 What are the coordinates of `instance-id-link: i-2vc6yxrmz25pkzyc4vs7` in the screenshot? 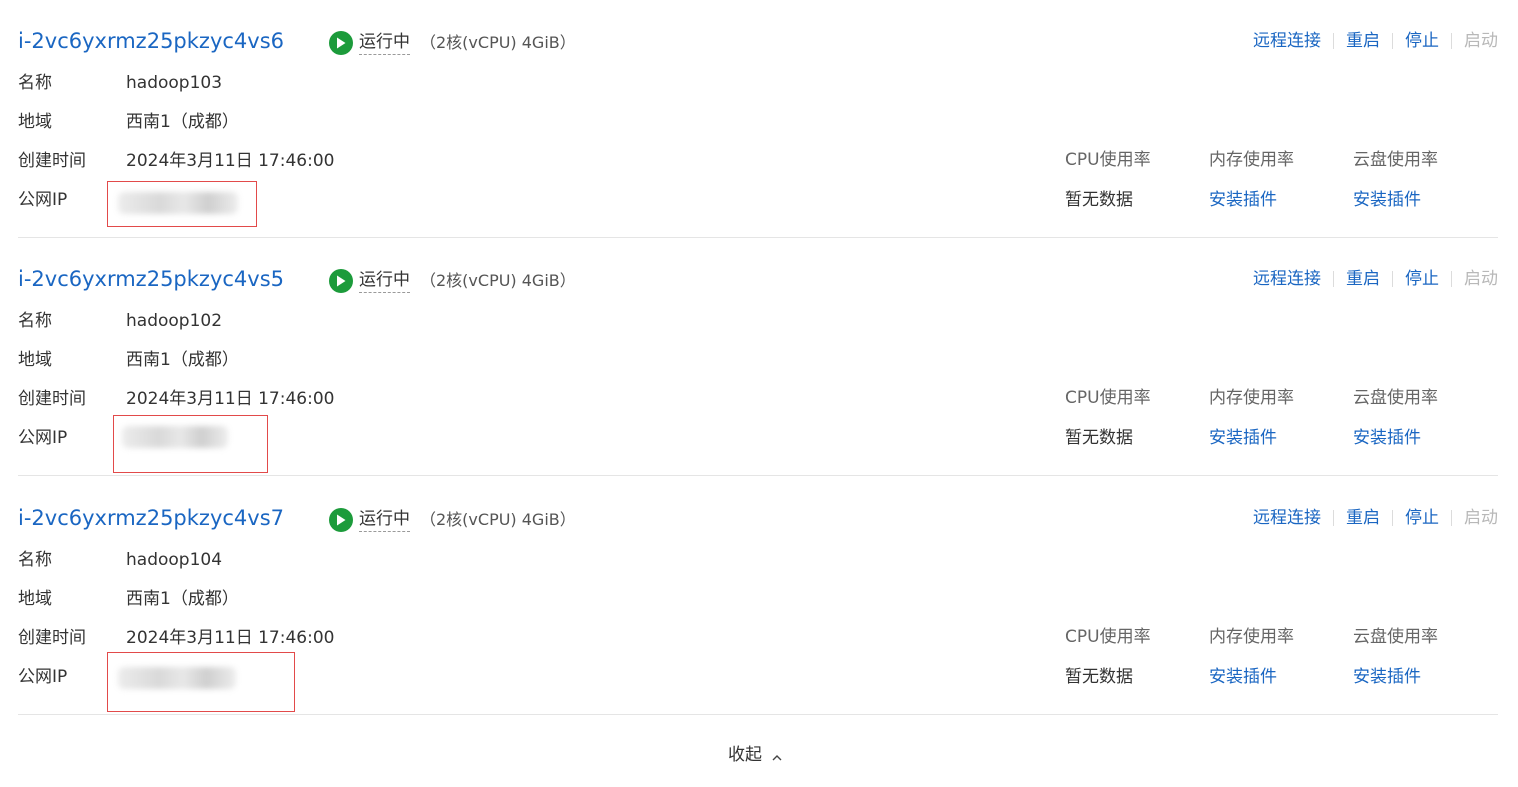 It's located at (151, 518).